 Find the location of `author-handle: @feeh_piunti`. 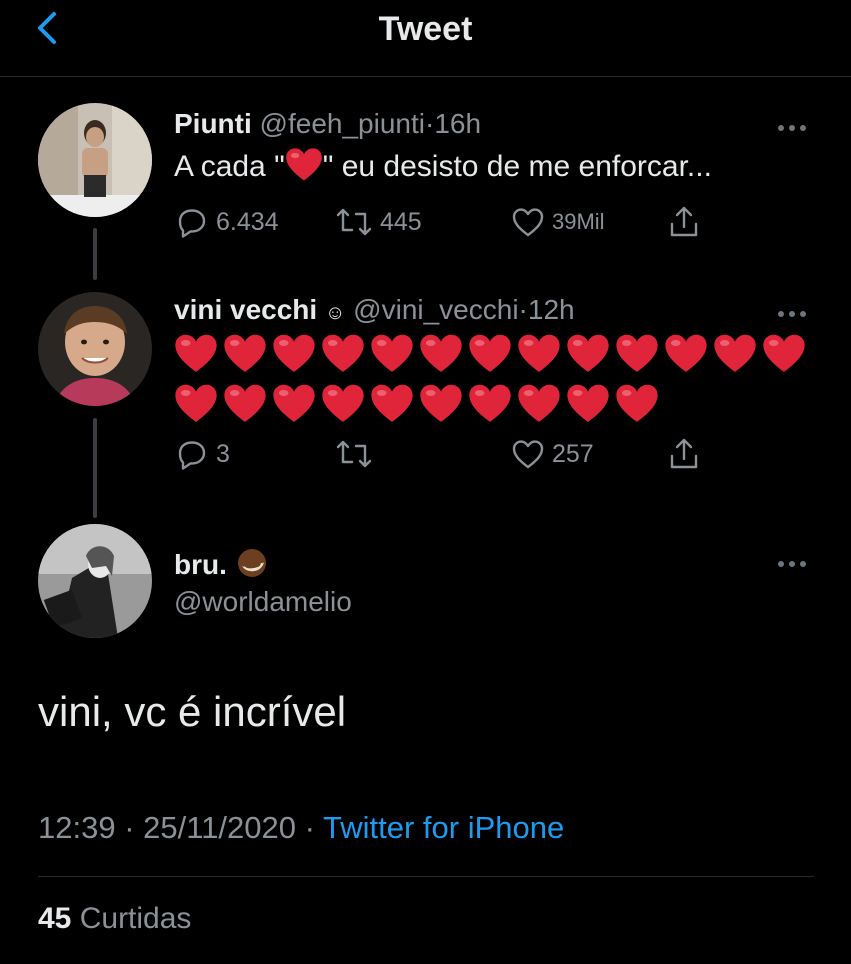

author-handle: @feeh_piunti is located at coordinates (342, 123).